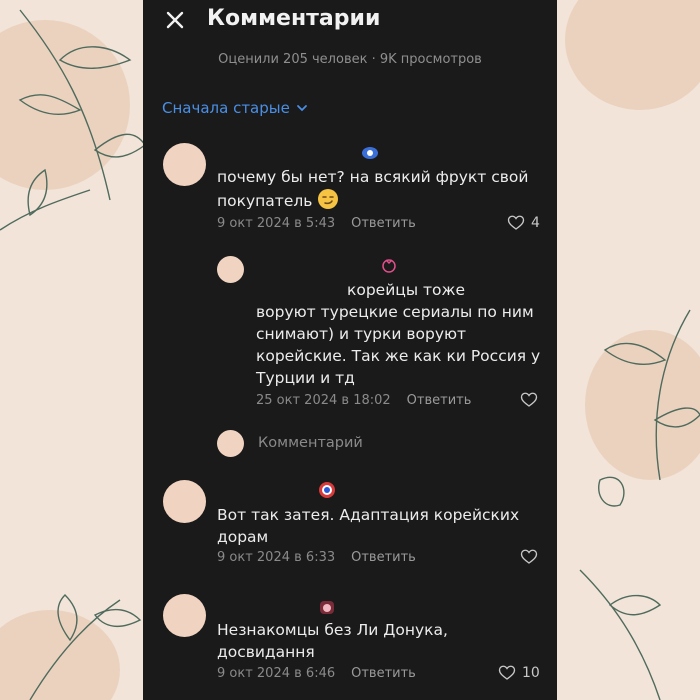  I want to click on like-button: 4, so click(523, 223).